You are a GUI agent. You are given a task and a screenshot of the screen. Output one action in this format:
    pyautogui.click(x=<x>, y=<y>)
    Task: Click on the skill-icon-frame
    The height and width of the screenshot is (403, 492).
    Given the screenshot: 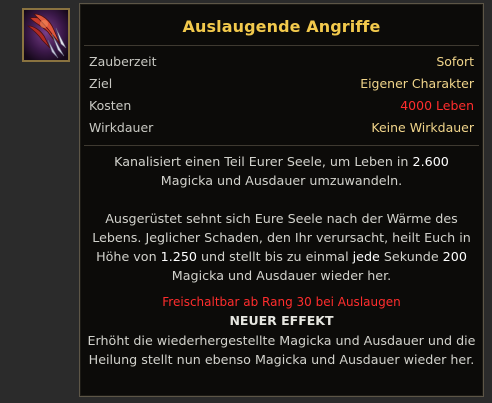 What is the action you would take?
    pyautogui.click(x=46, y=35)
    